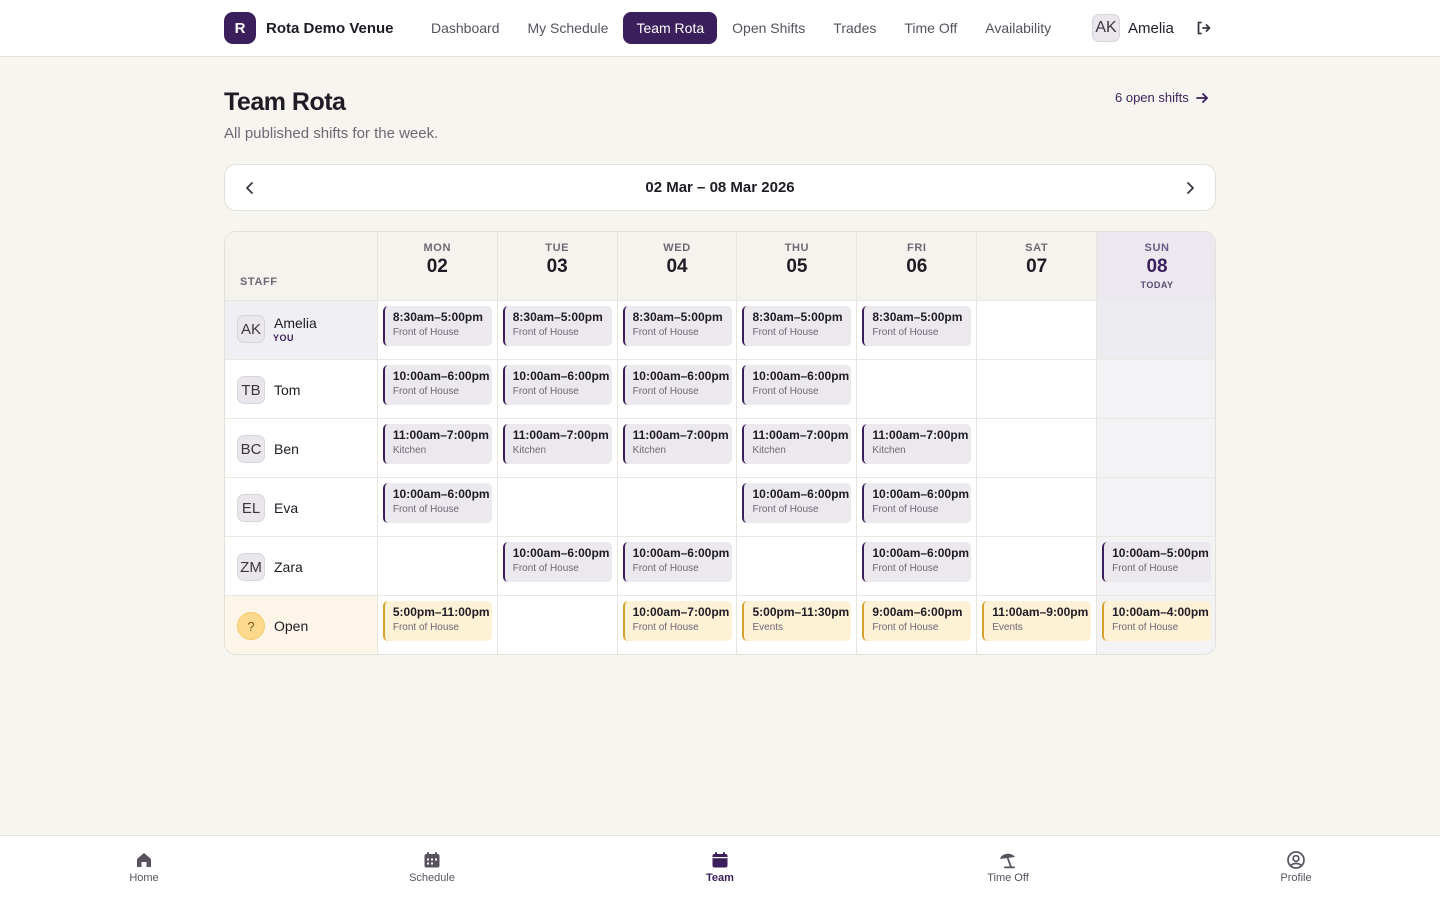 Image resolution: width=1440 pixels, height=900 pixels. I want to click on beach-umbrella-icon, so click(1008, 860).